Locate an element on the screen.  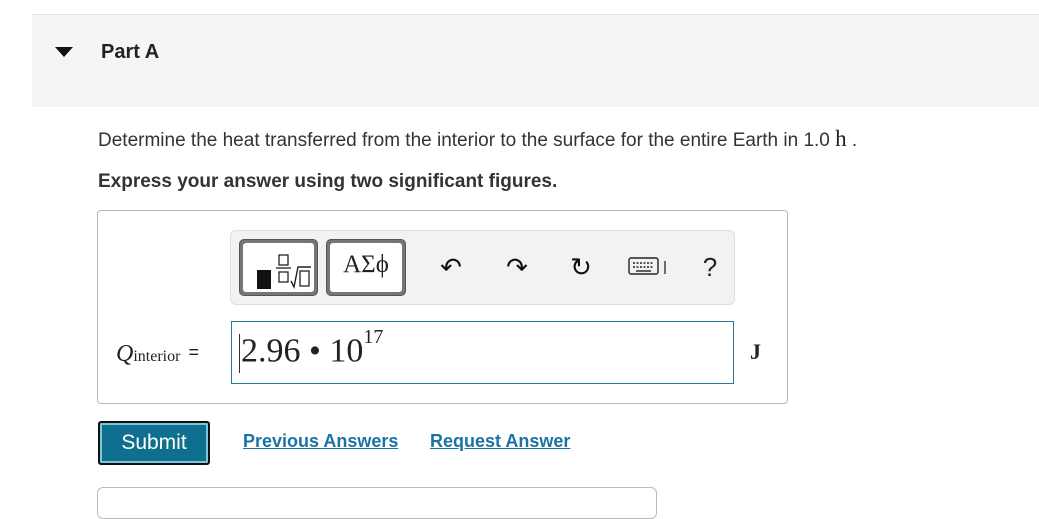
symbols-label: ΑΣϕ is located at coordinates (366, 264).